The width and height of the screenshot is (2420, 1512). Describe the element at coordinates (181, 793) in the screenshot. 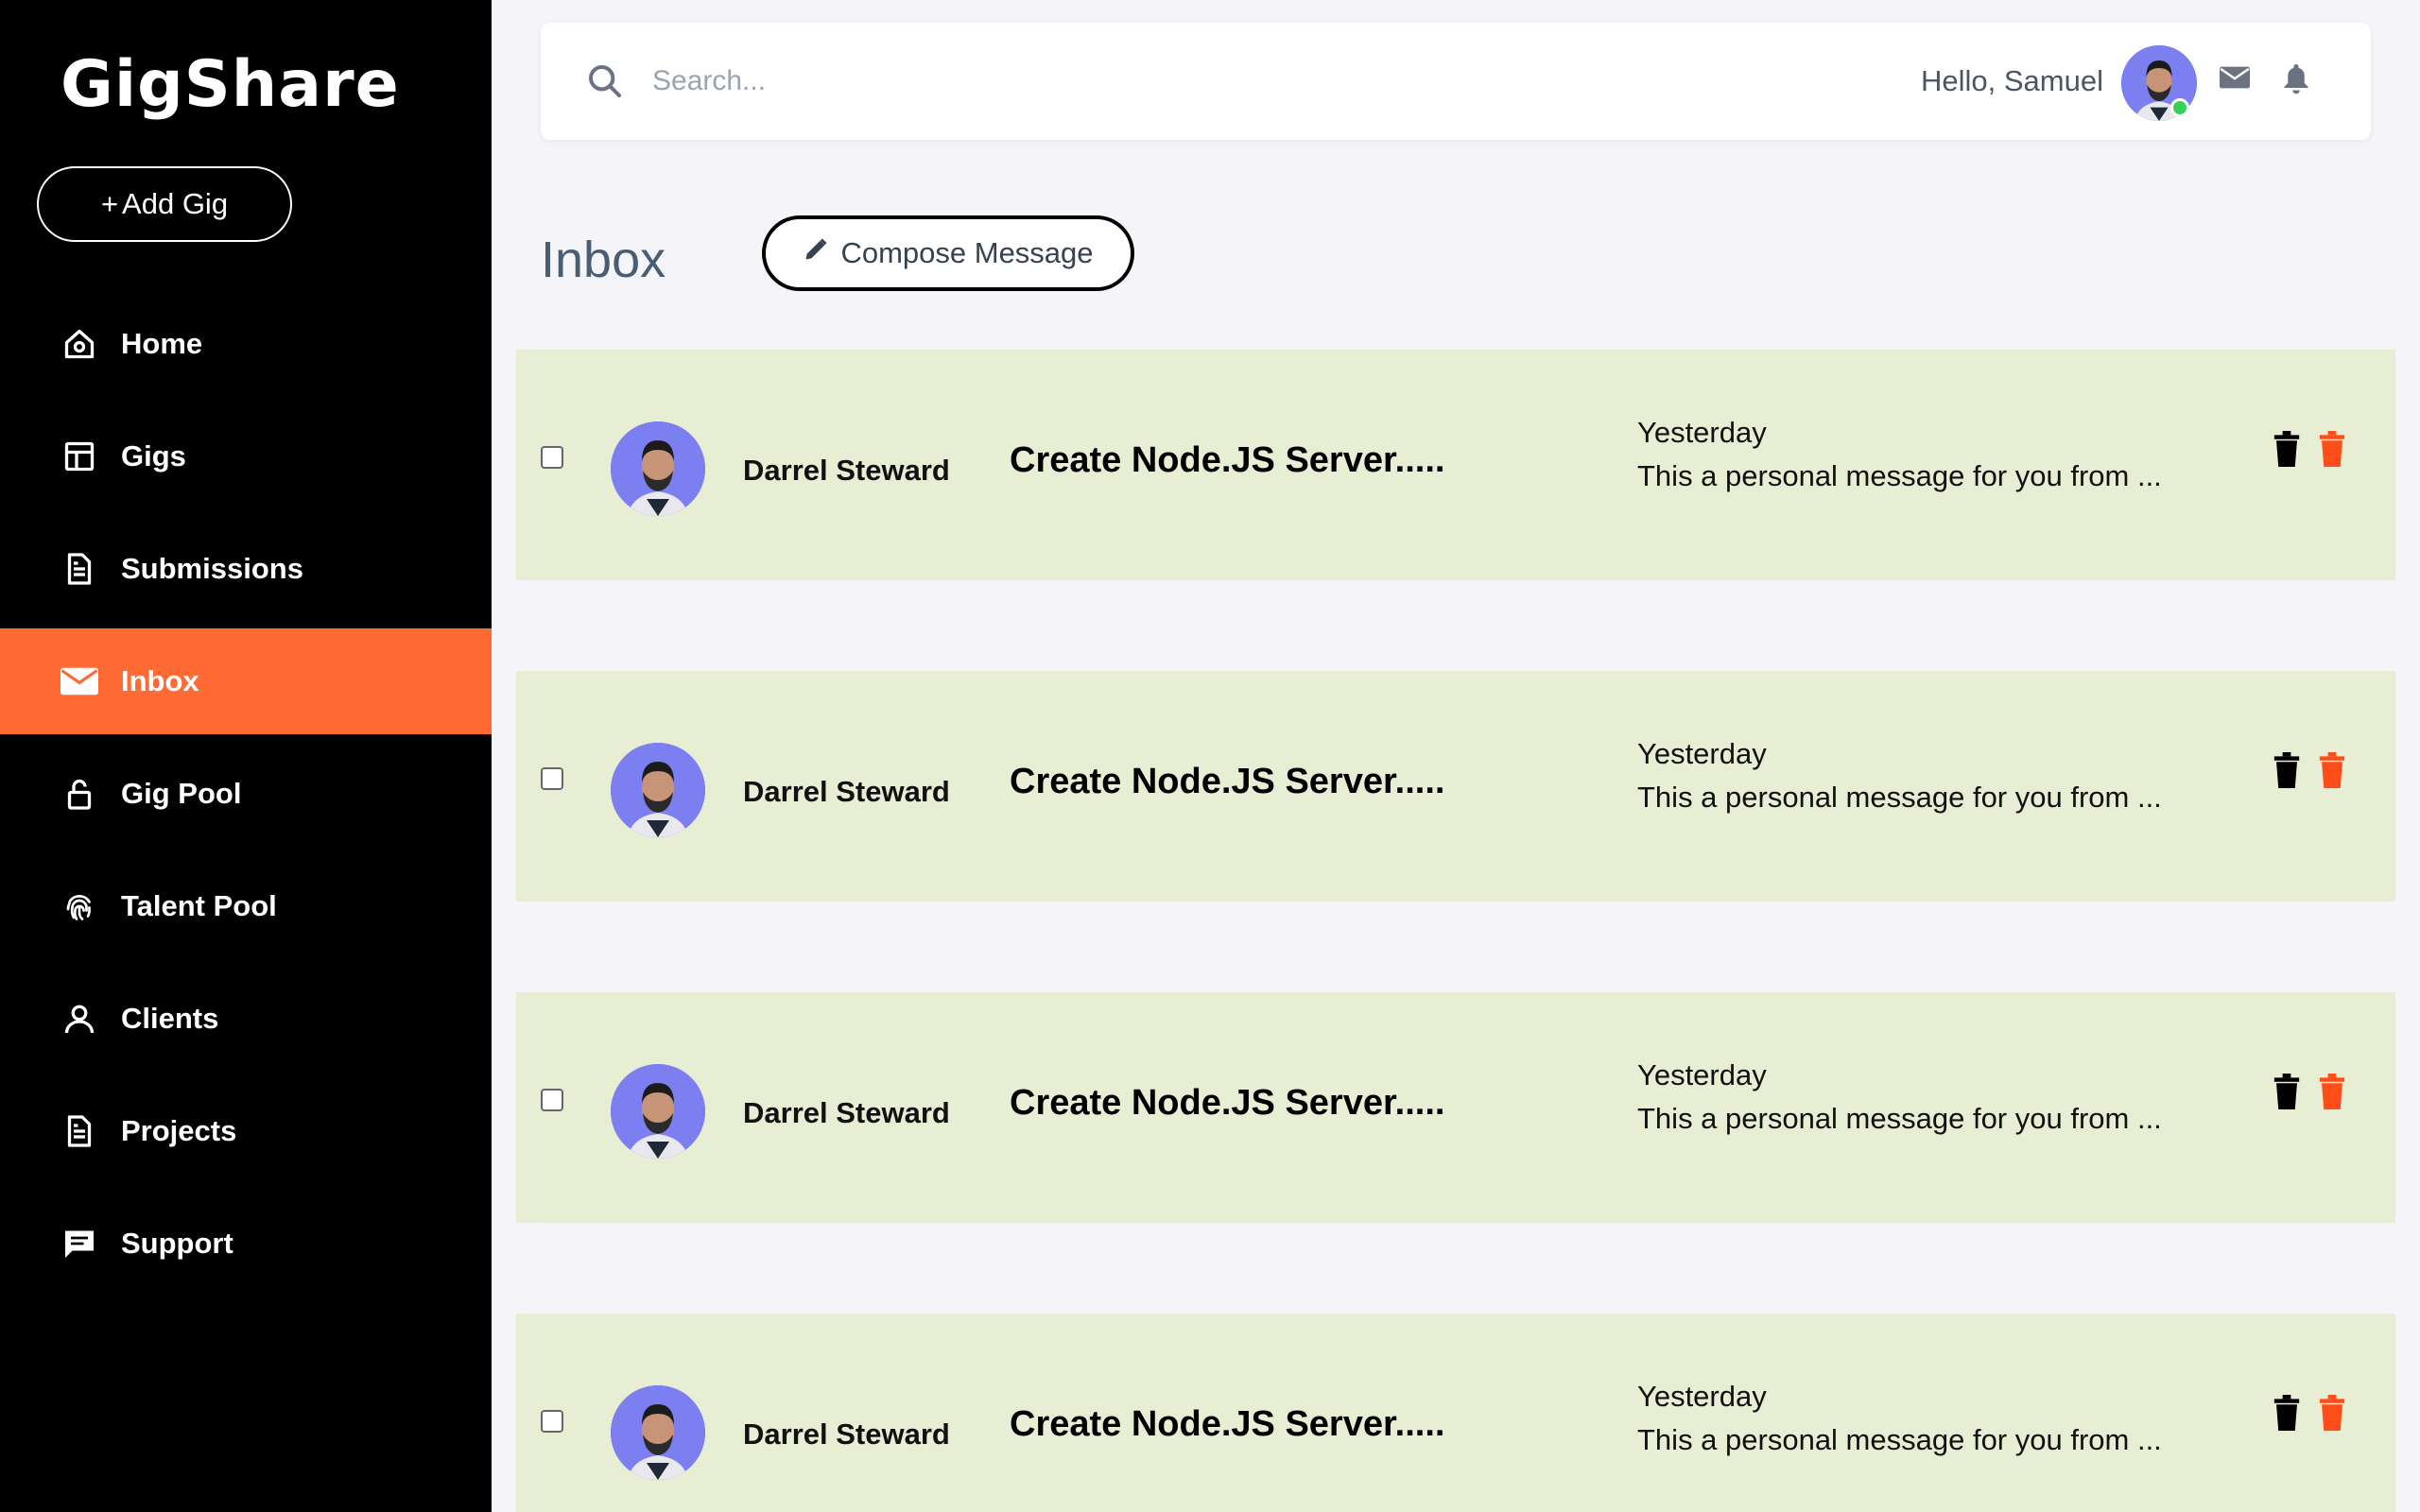

I see `sidebar-item-label: Gig Pool` at that location.